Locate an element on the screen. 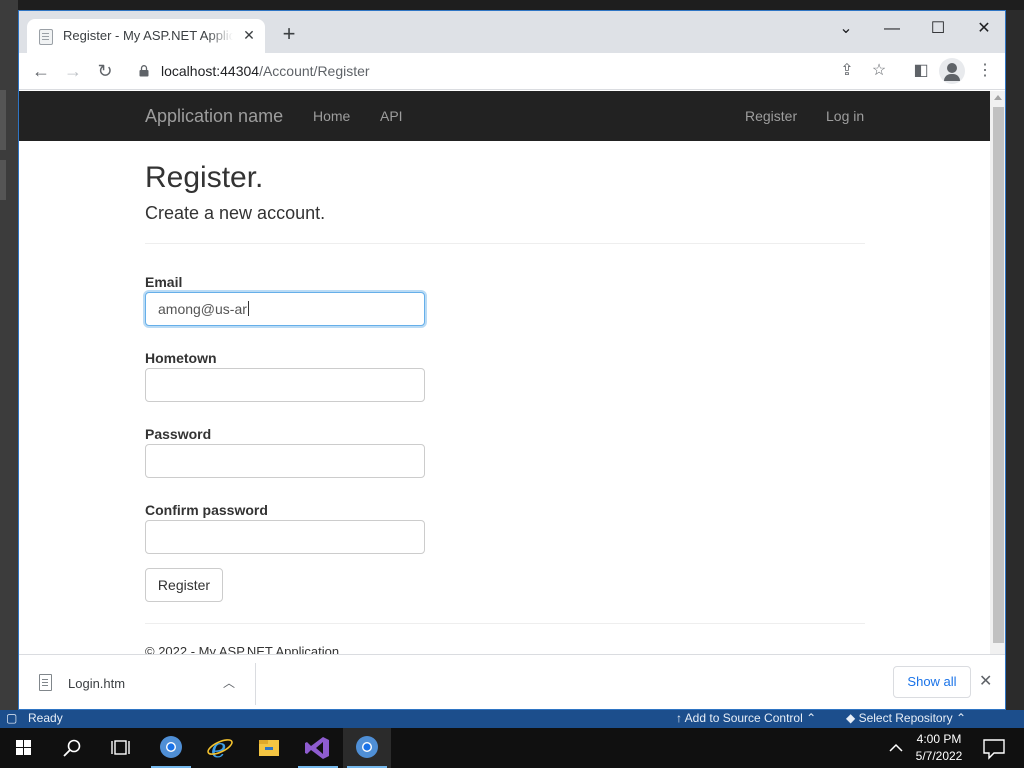 Image resolution: width=1024 pixels, height=768 pixels. share-icon: ⇪ is located at coordinates (847, 71).